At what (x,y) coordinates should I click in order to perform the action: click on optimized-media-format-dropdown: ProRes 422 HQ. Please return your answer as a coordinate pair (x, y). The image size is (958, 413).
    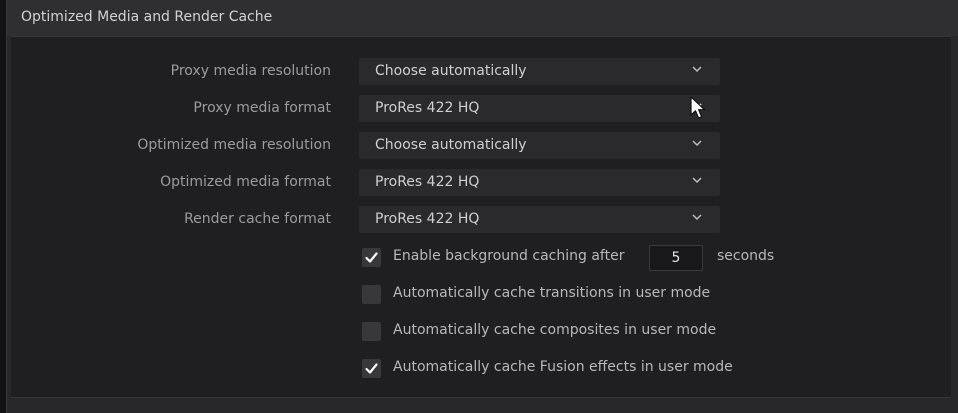
    Looking at the image, I should click on (539, 182).